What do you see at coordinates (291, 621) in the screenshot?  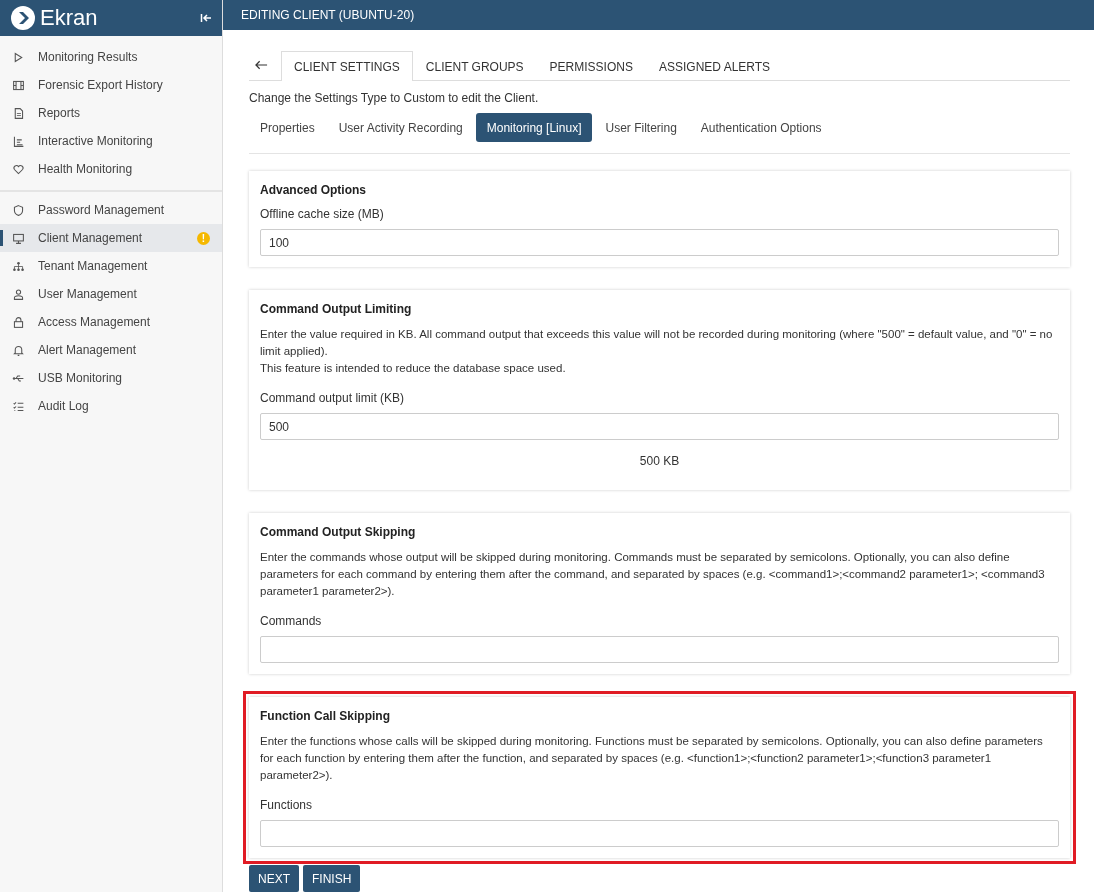 I see `field-label: Commands` at bounding box center [291, 621].